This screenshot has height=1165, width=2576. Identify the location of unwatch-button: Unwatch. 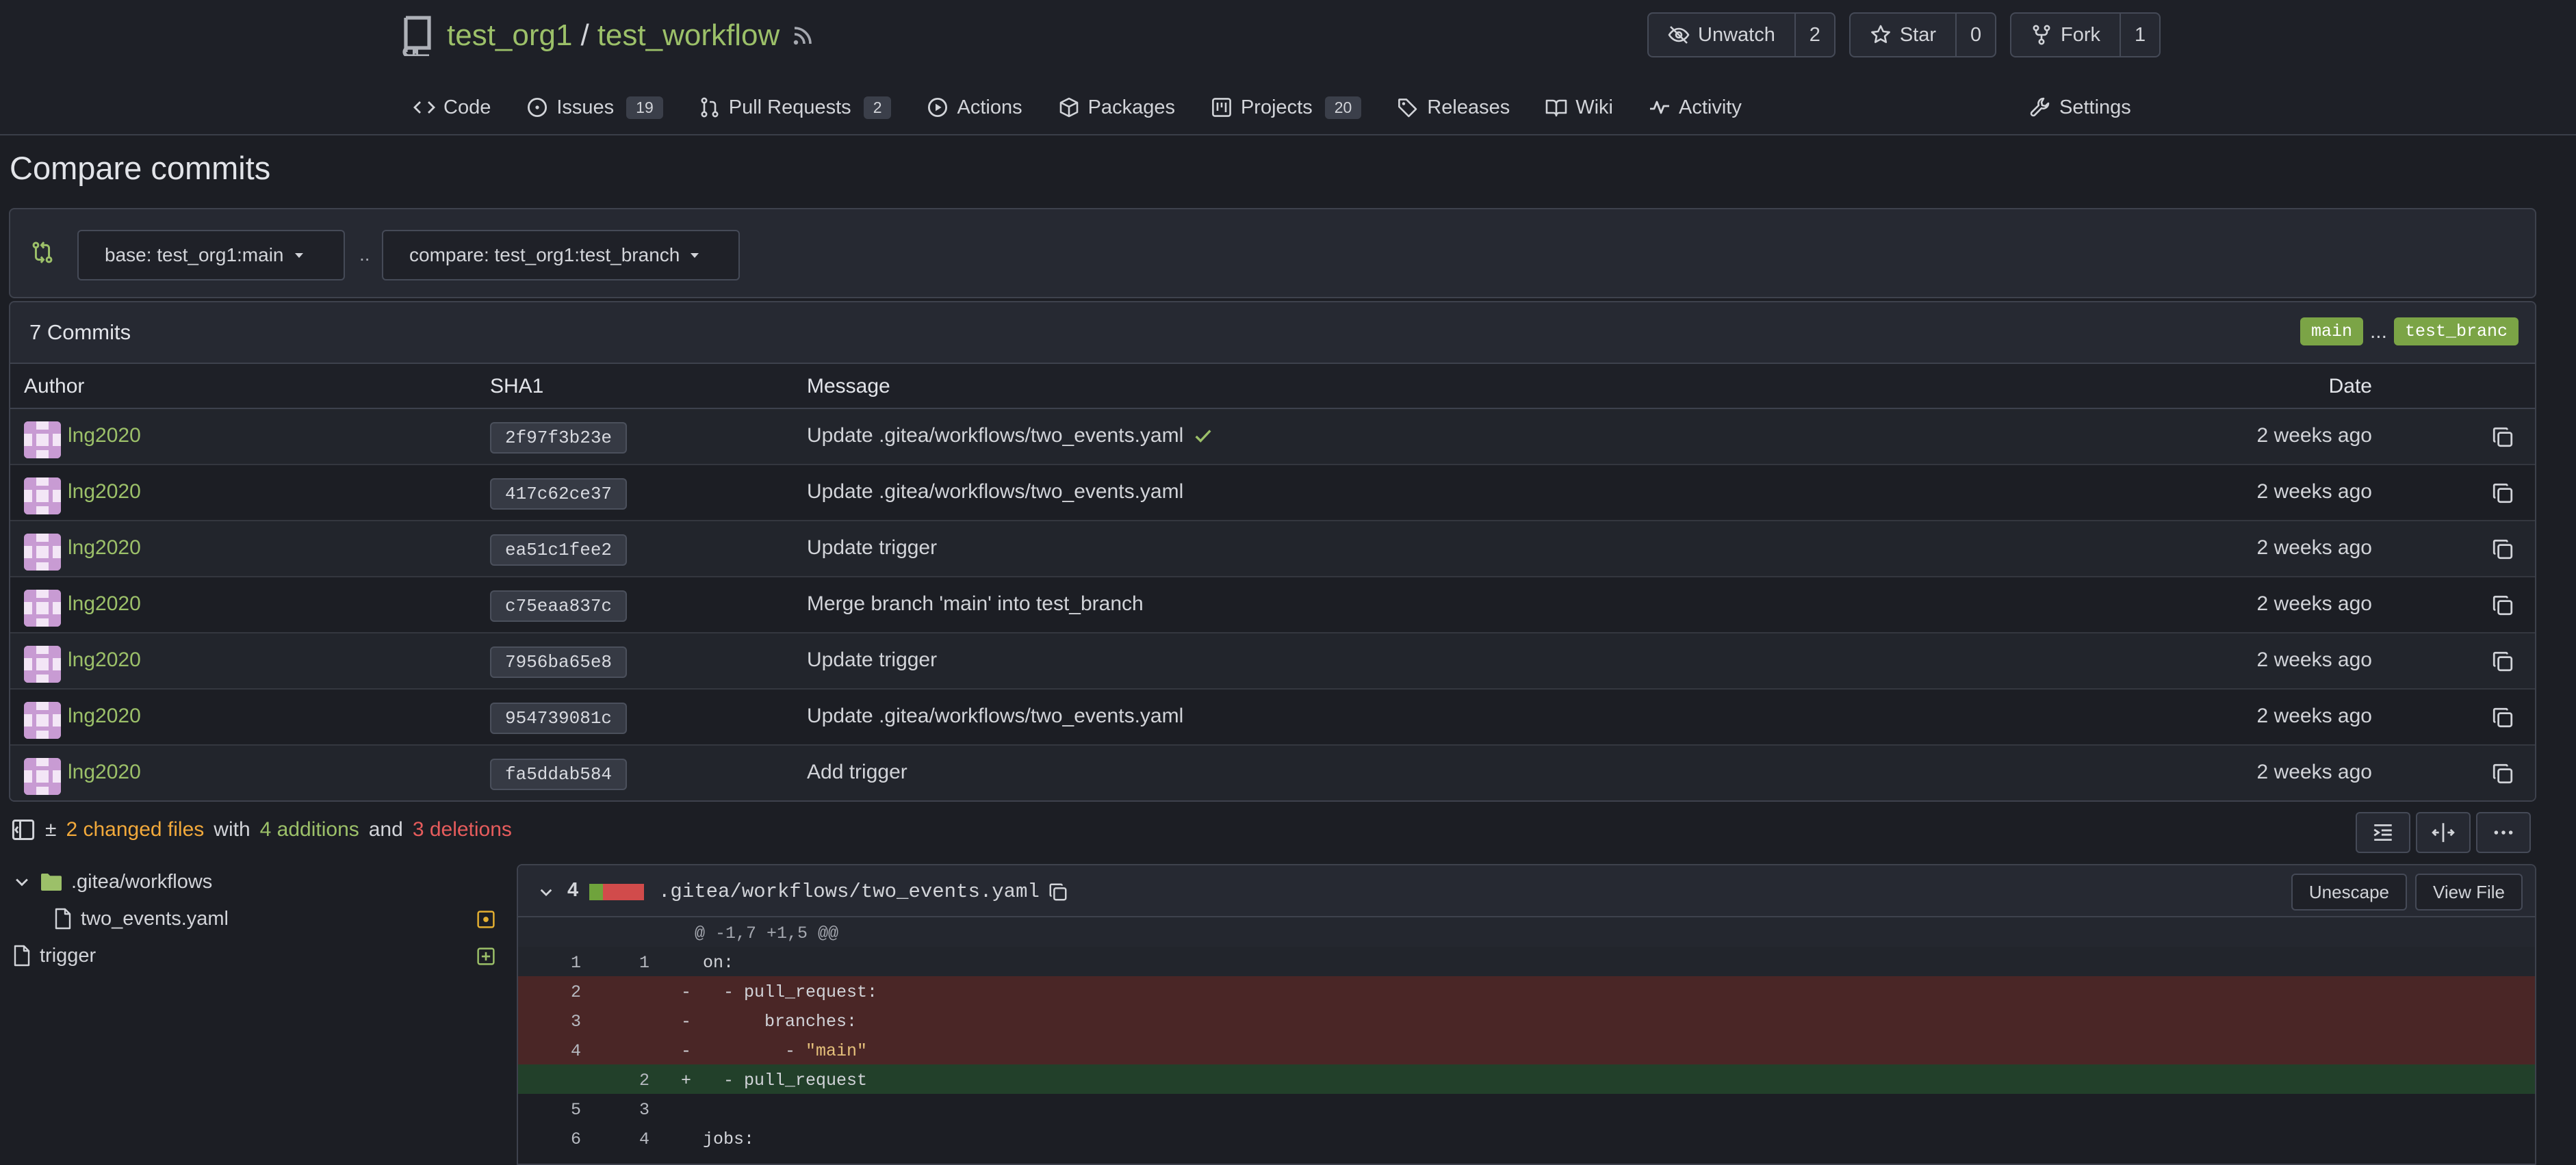
(1721, 35).